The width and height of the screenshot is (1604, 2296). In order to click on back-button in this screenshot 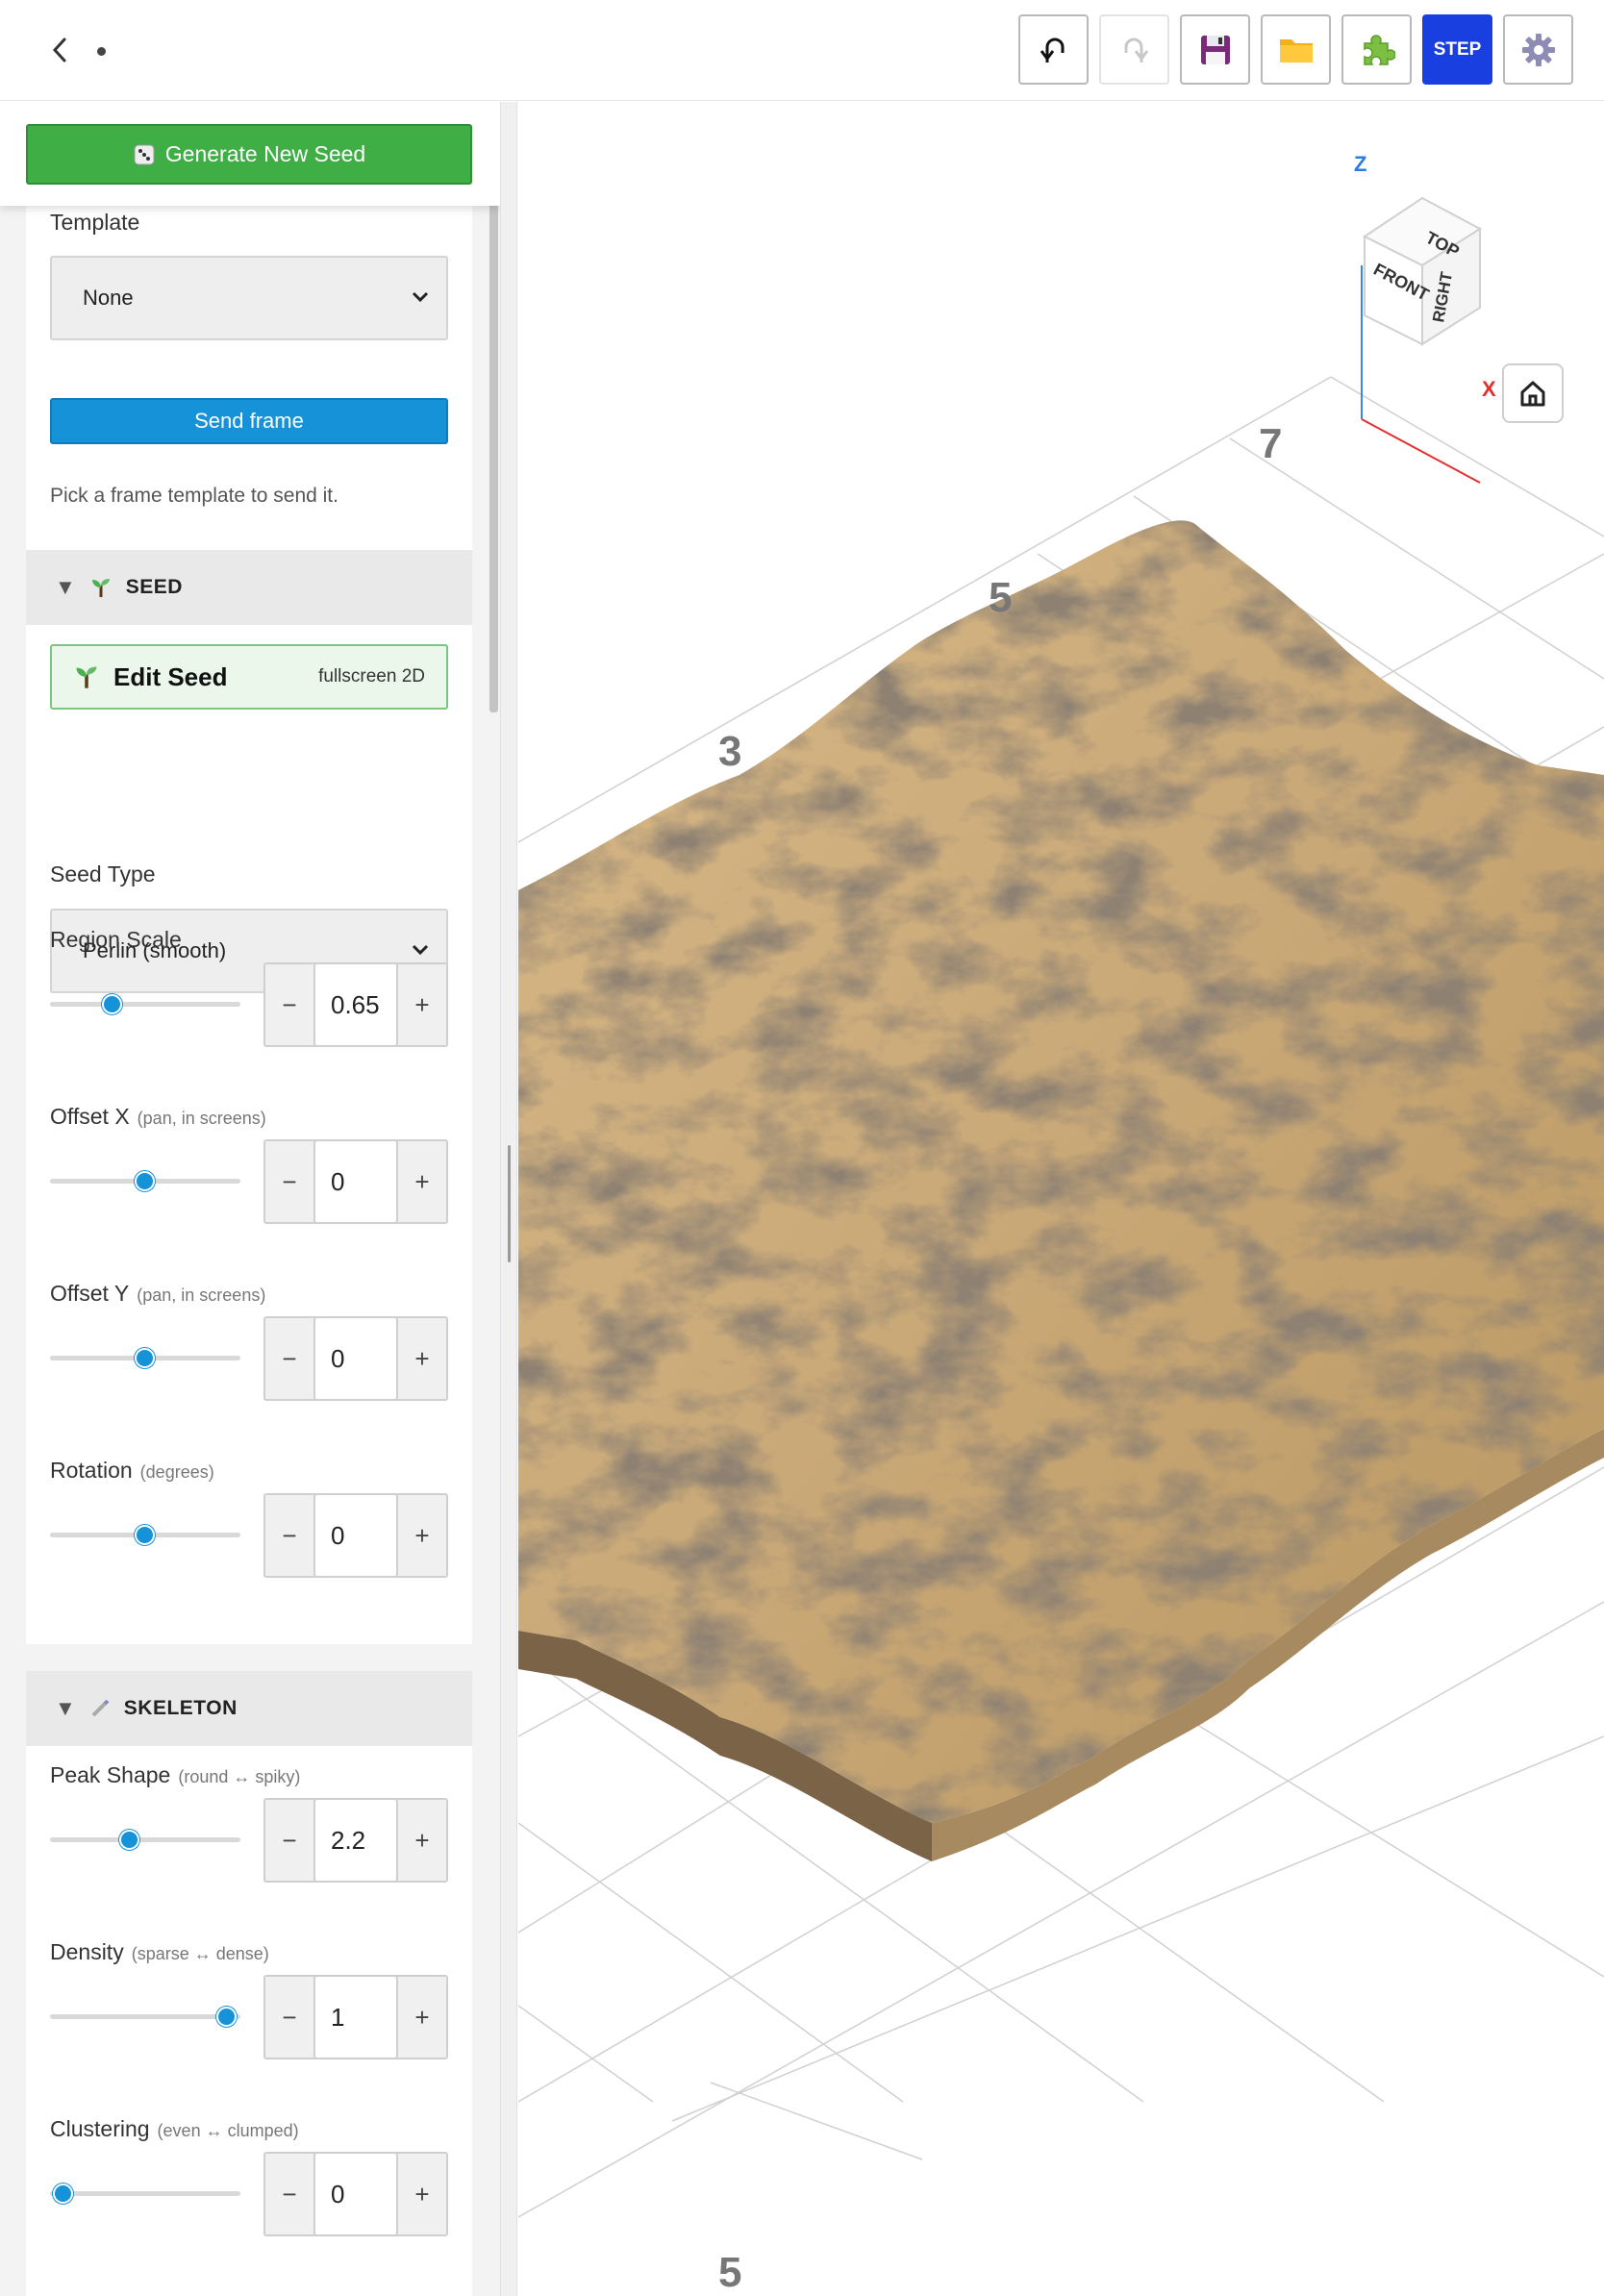, I will do `click(59, 50)`.